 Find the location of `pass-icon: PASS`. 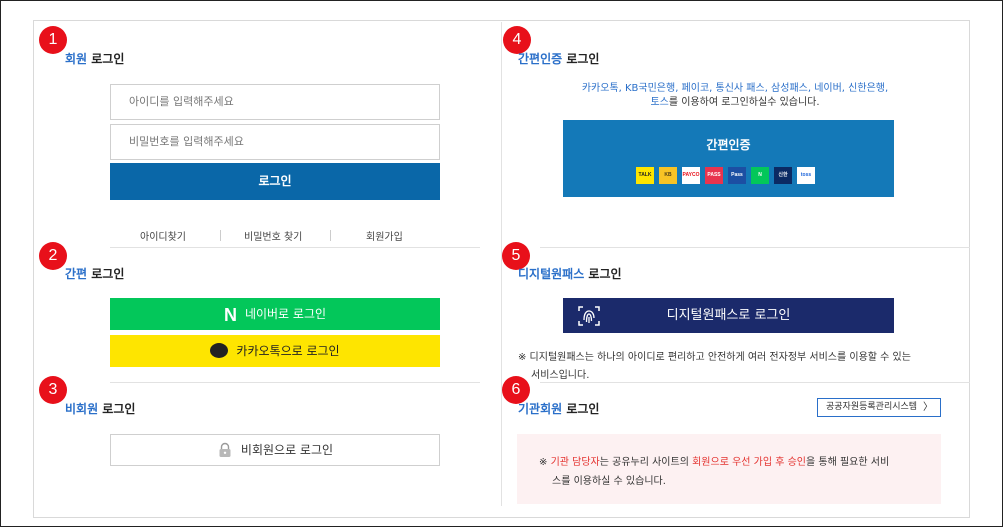

pass-icon: PASS is located at coordinates (714, 175).